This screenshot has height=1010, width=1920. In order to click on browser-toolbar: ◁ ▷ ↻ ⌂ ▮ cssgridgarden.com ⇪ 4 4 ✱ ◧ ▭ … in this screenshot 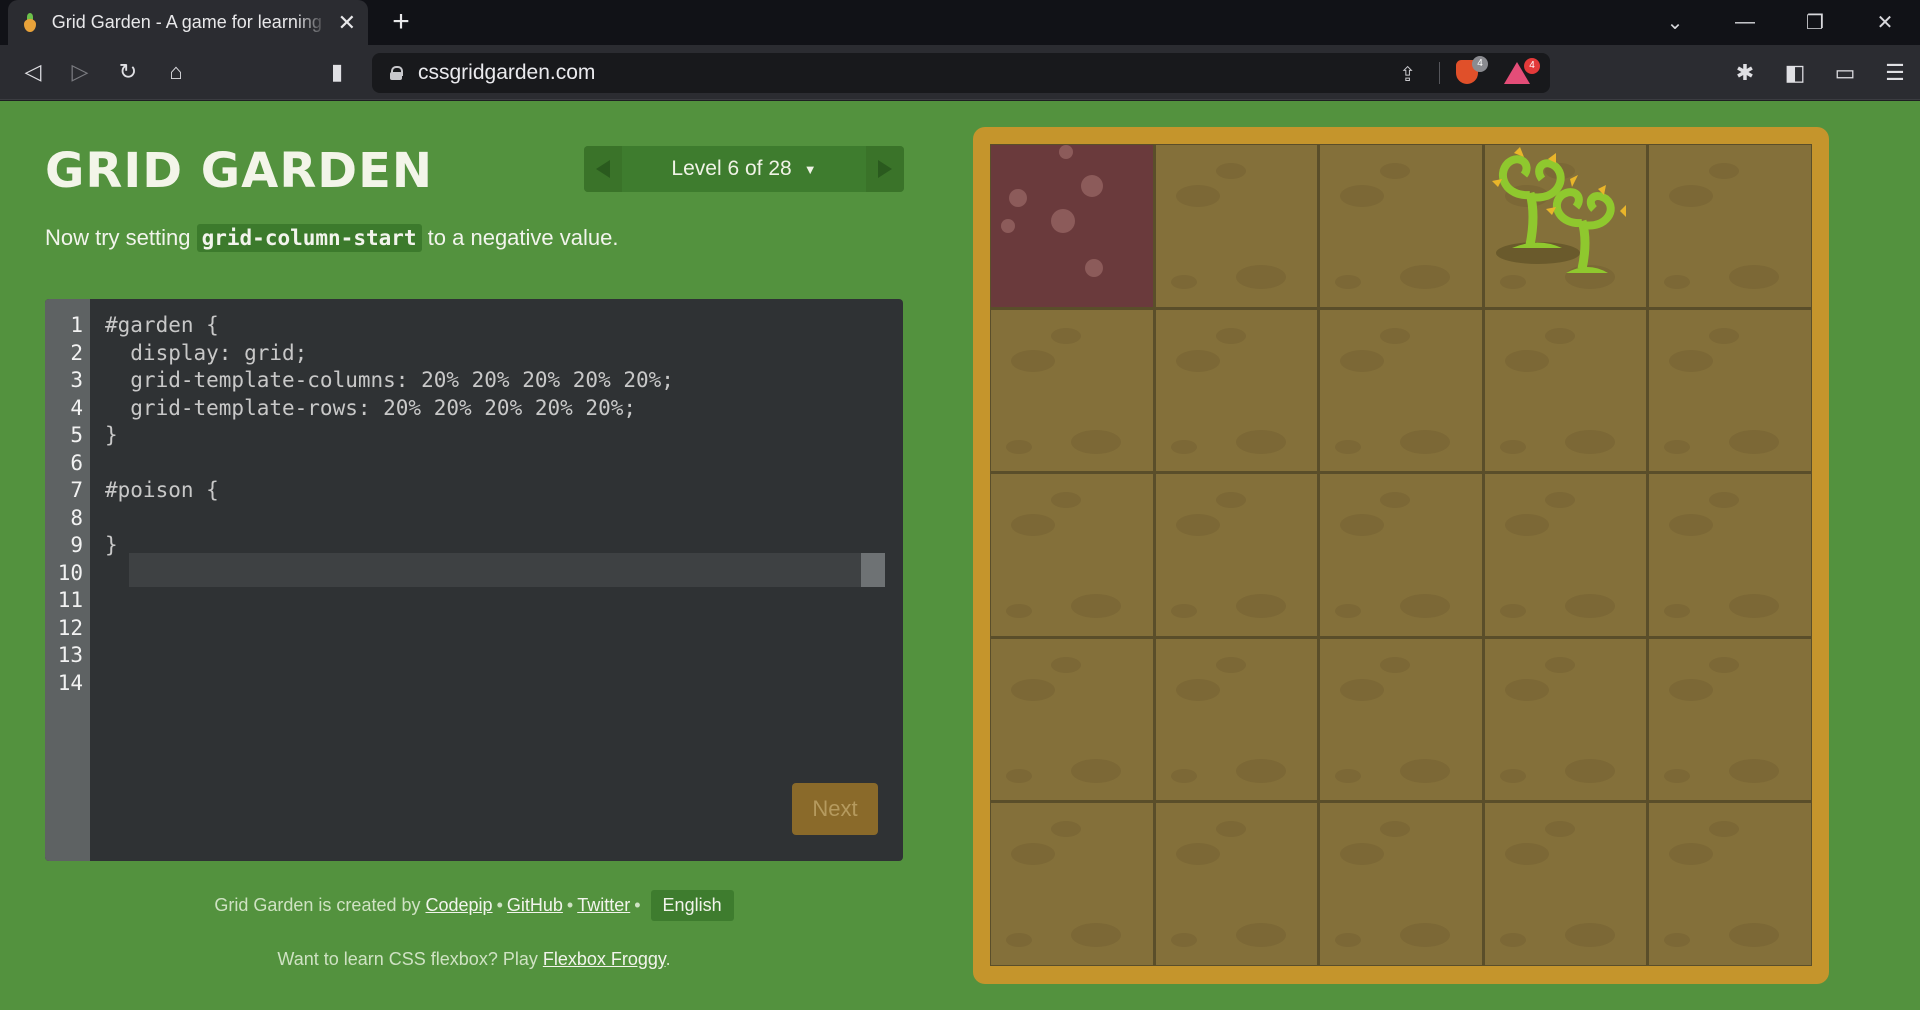, I will do `click(960, 72)`.